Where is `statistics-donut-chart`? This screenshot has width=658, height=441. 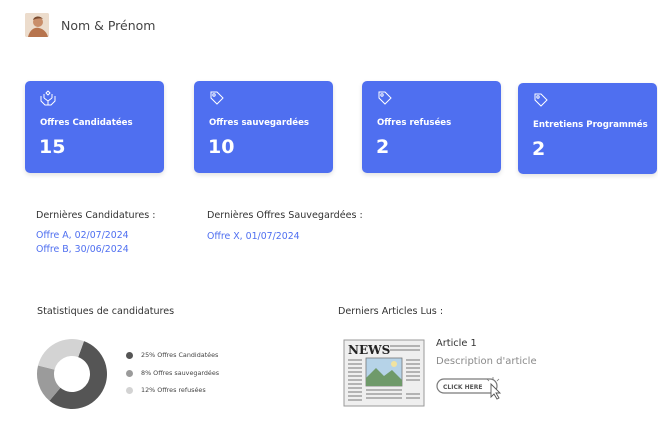
statistics-donut-chart is located at coordinates (72, 374).